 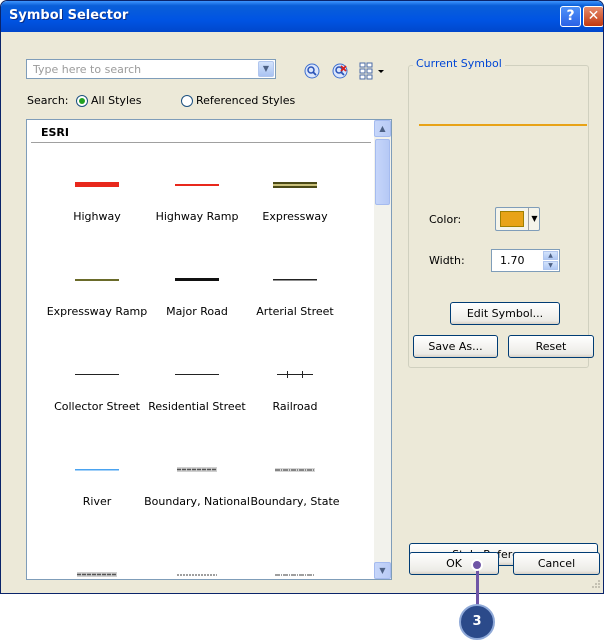 What do you see at coordinates (477, 565) in the screenshot?
I see `callout-pointer-dot` at bounding box center [477, 565].